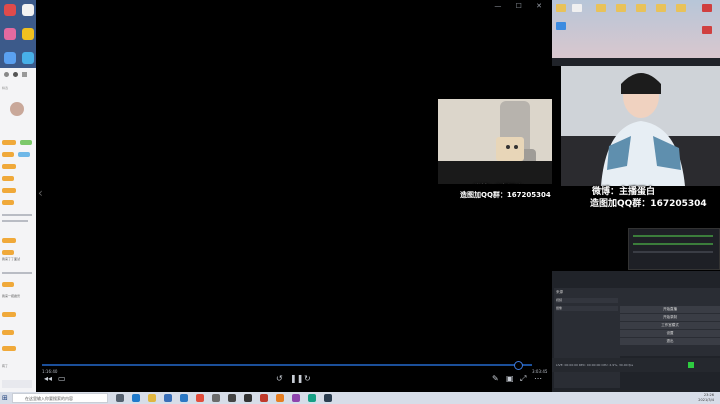 The width and height of the screenshot is (720, 404). What do you see at coordinates (510, 378) in the screenshot?
I see `cast-icon: ▣` at bounding box center [510, 378].